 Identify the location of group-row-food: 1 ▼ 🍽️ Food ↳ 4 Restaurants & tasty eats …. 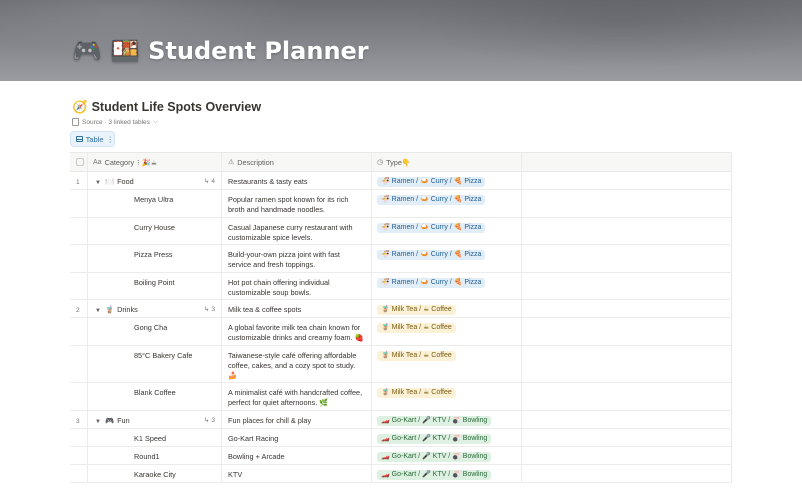
(401, 181).